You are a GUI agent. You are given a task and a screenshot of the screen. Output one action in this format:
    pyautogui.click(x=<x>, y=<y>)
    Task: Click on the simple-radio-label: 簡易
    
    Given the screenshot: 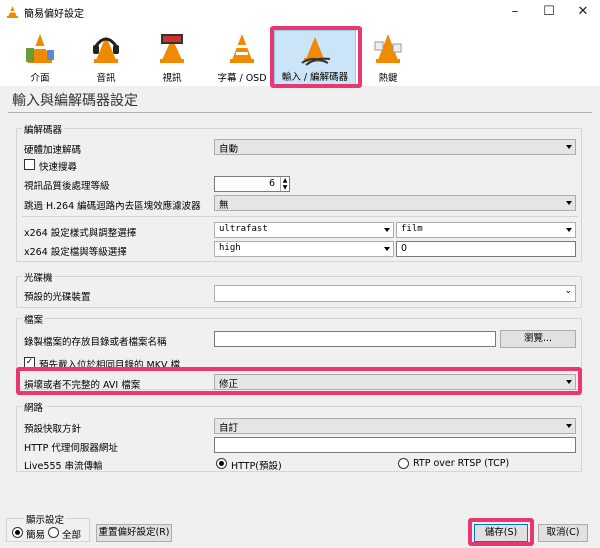 What is the action you would take?
    pyautogui.click(x=36, y=535)
    